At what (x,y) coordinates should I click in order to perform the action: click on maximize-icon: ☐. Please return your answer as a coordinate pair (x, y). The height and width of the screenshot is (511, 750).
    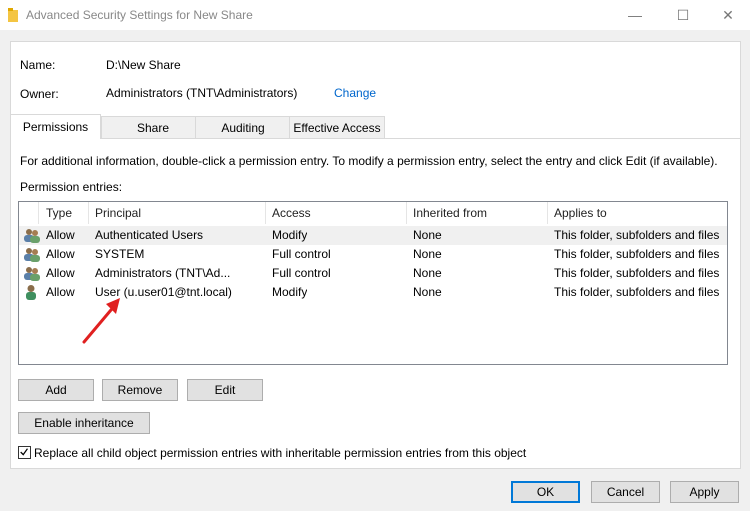
    Looking at the image, I should click on (683, 14).